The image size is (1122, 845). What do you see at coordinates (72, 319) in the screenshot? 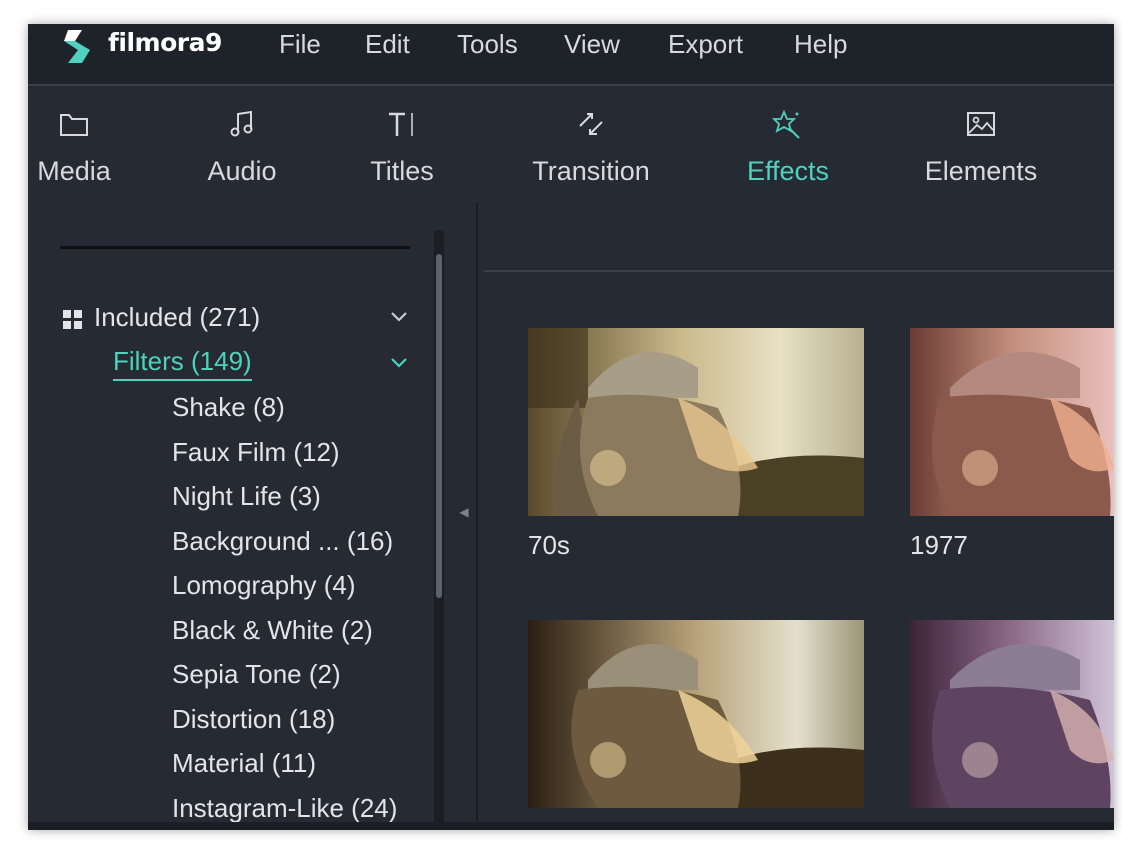
I see `grid-icon` at bounding box center [72, 319].